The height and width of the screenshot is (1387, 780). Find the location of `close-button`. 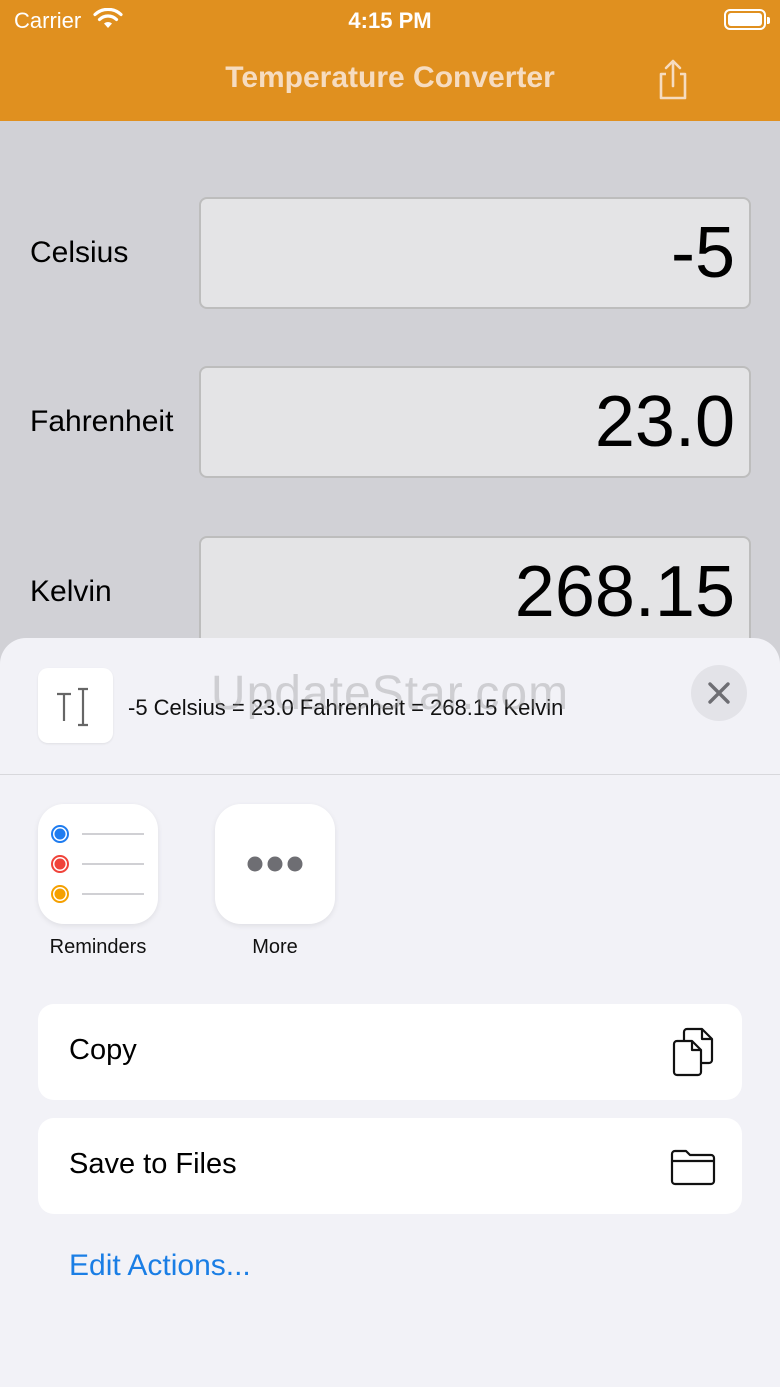

close-button is located at coordinates (719, 693).